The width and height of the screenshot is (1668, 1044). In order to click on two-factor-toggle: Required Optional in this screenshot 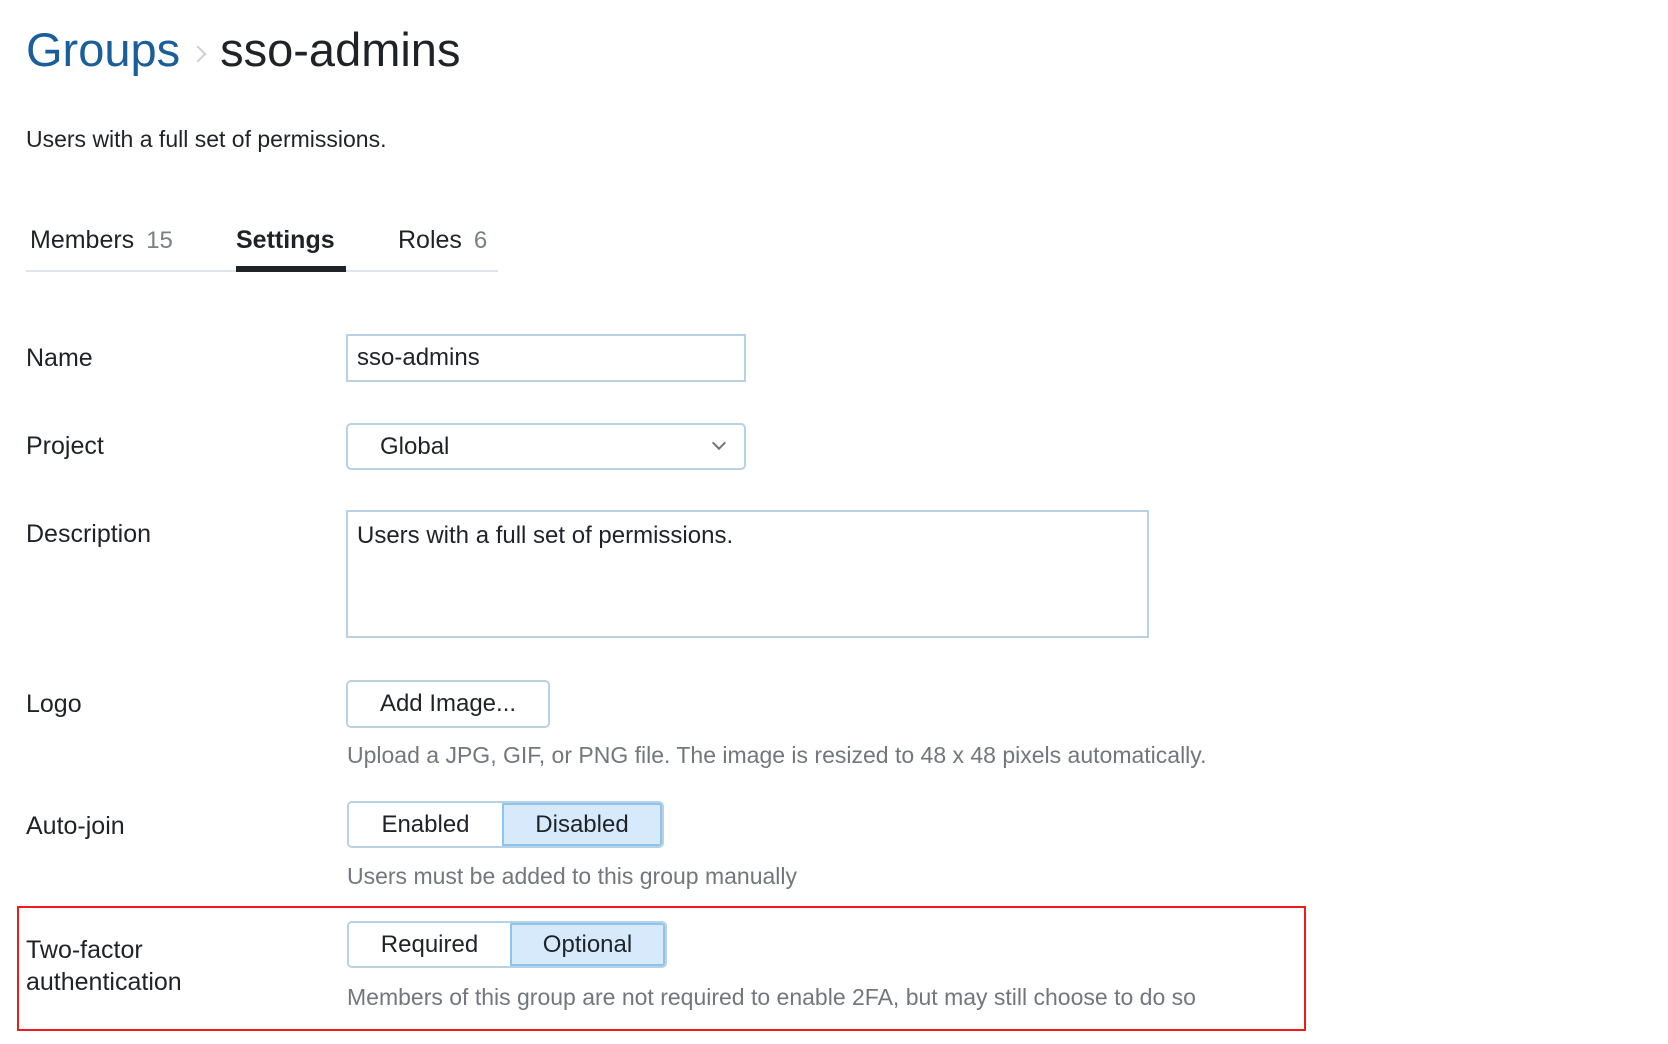, I will do `click(507, 944)`.